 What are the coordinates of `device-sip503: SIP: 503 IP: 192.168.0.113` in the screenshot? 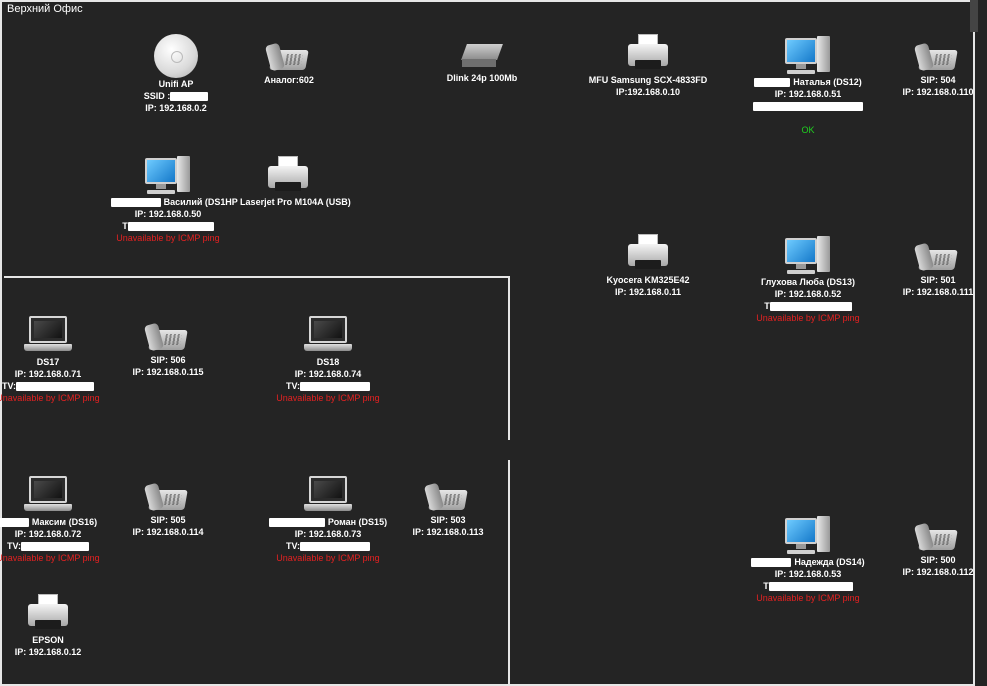 It's located at (448, 509).